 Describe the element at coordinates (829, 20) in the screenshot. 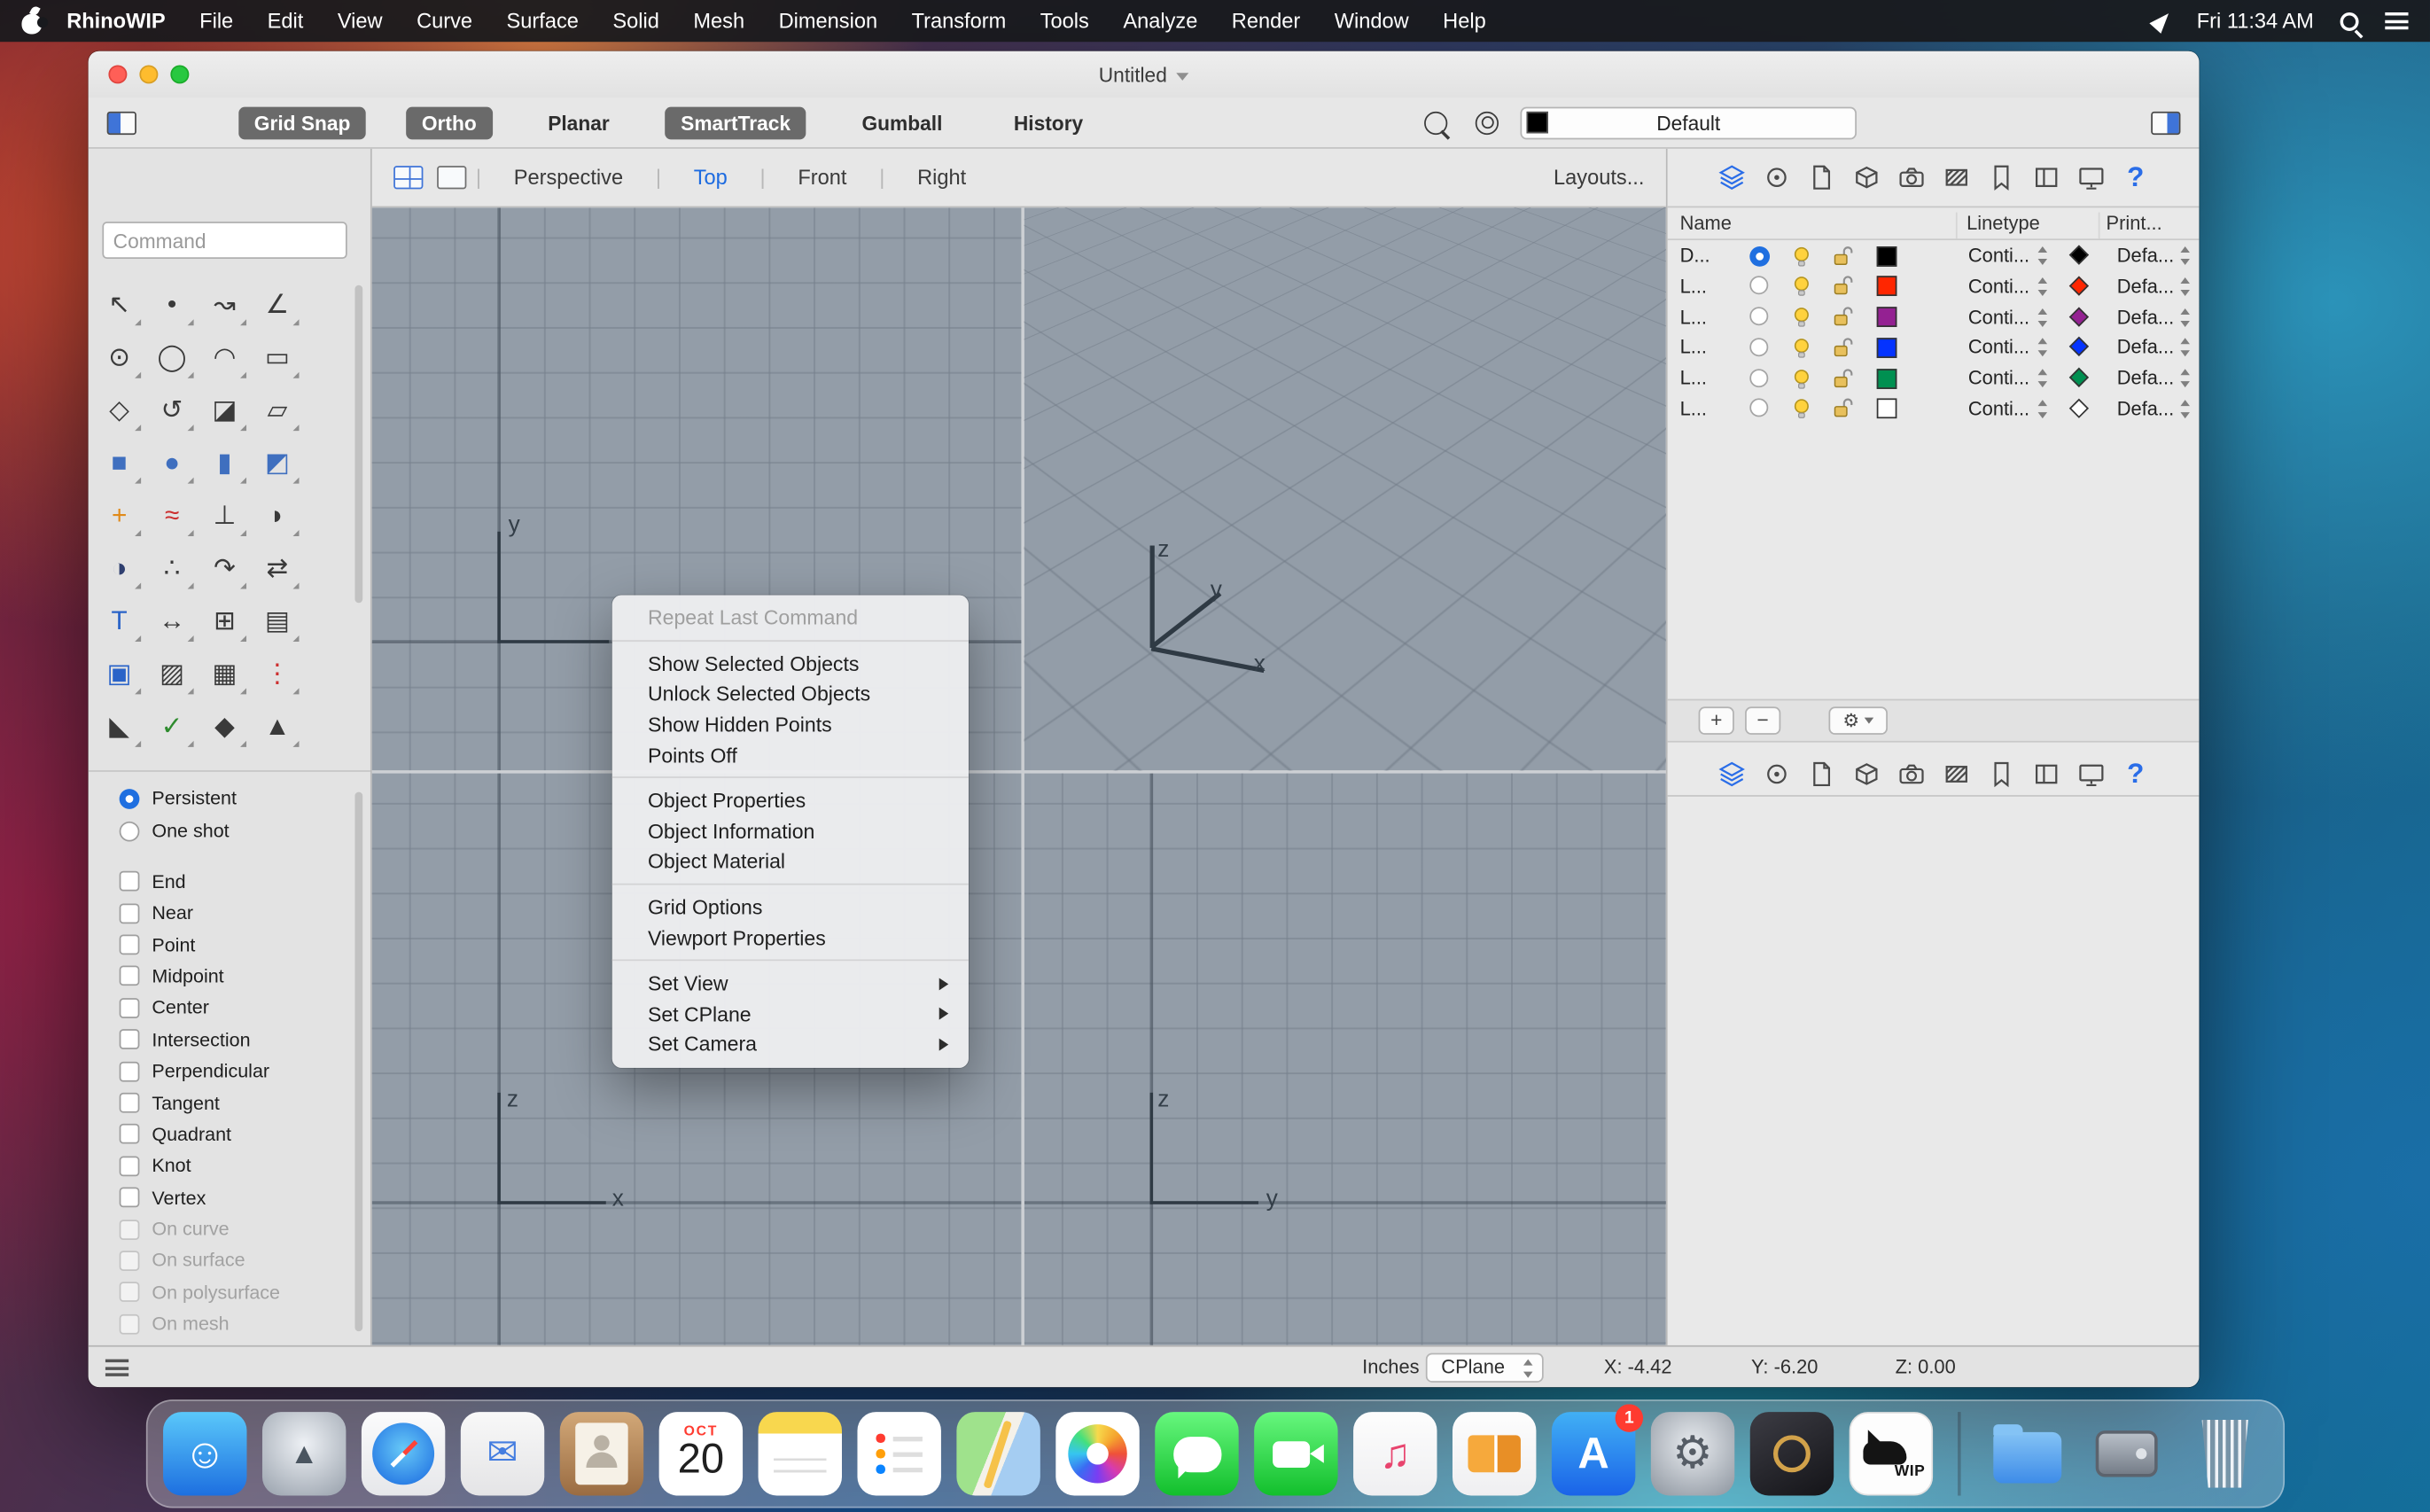

I see `menubar-item-dimension: Dimension` at that location.